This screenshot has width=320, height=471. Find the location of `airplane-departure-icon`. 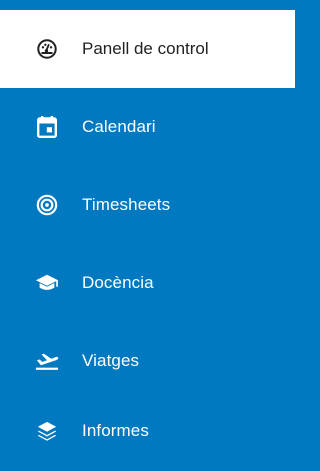

airplane-departure-icon is located at coordinates (47, 361).